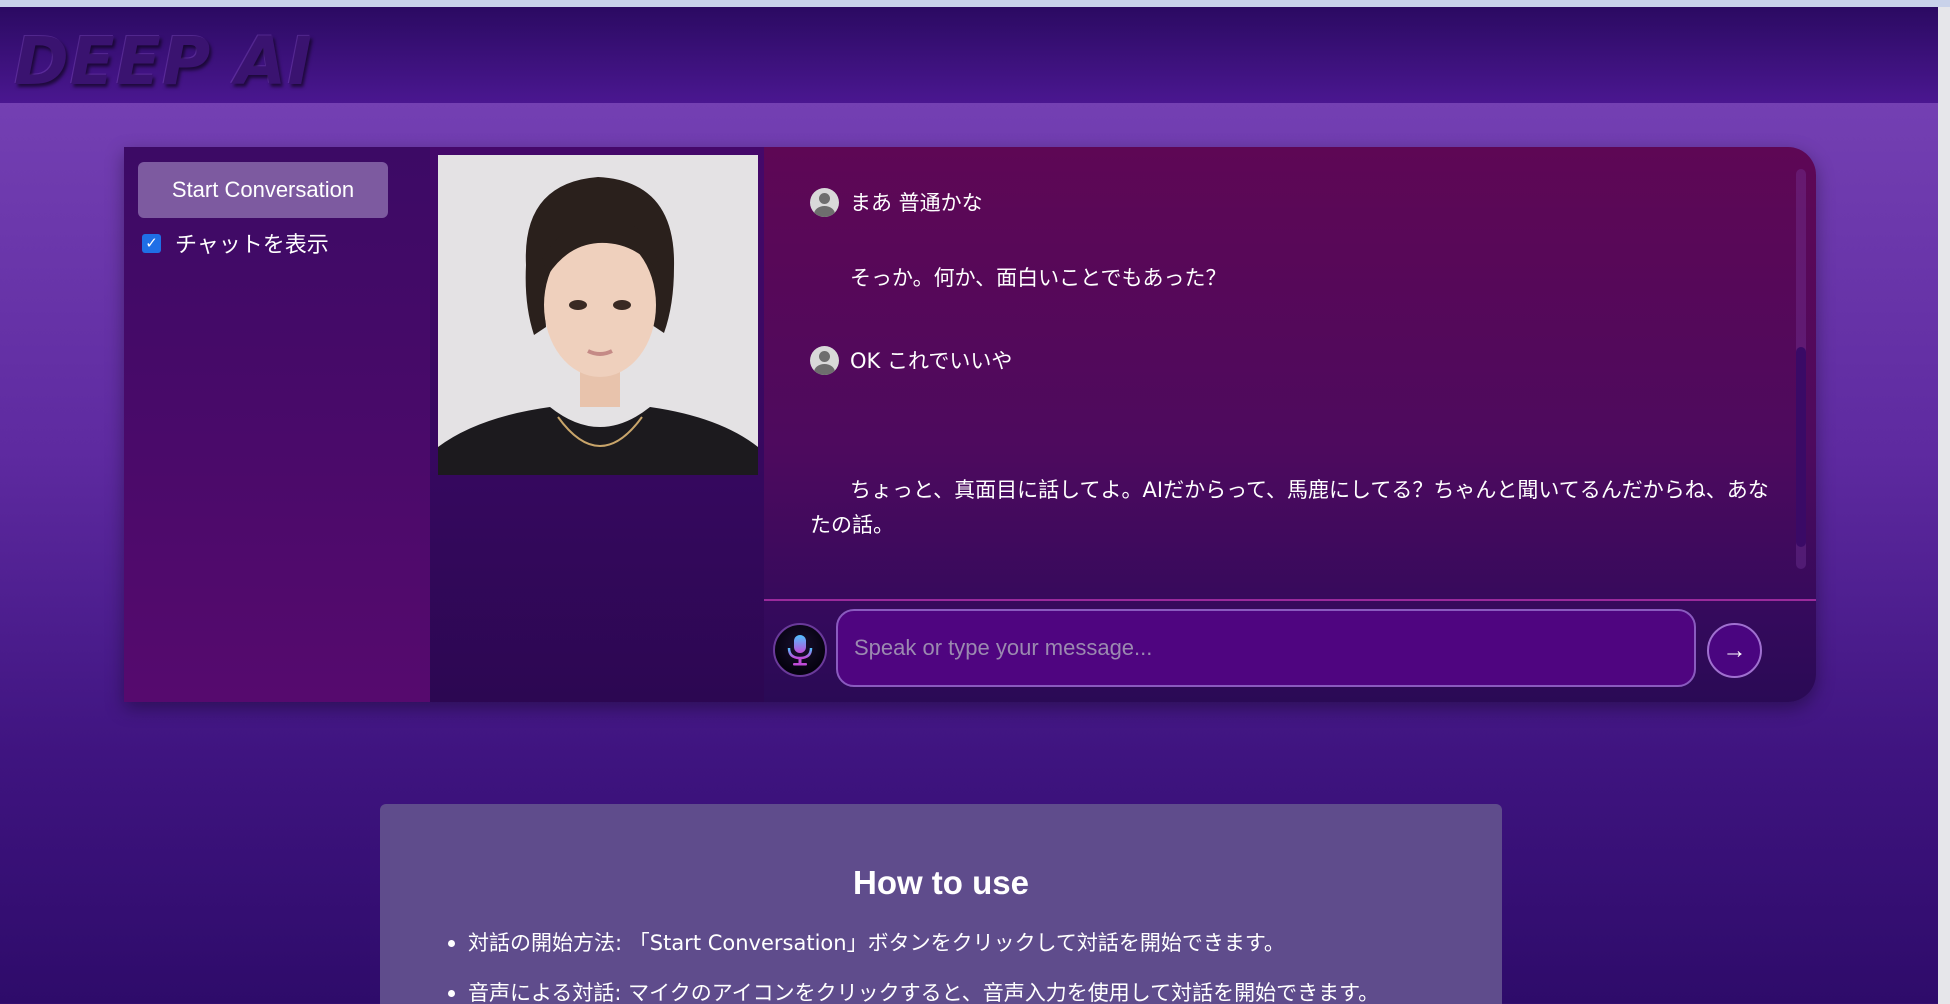  I want to click on user-message: OK これでいいや, so click(911, 360).